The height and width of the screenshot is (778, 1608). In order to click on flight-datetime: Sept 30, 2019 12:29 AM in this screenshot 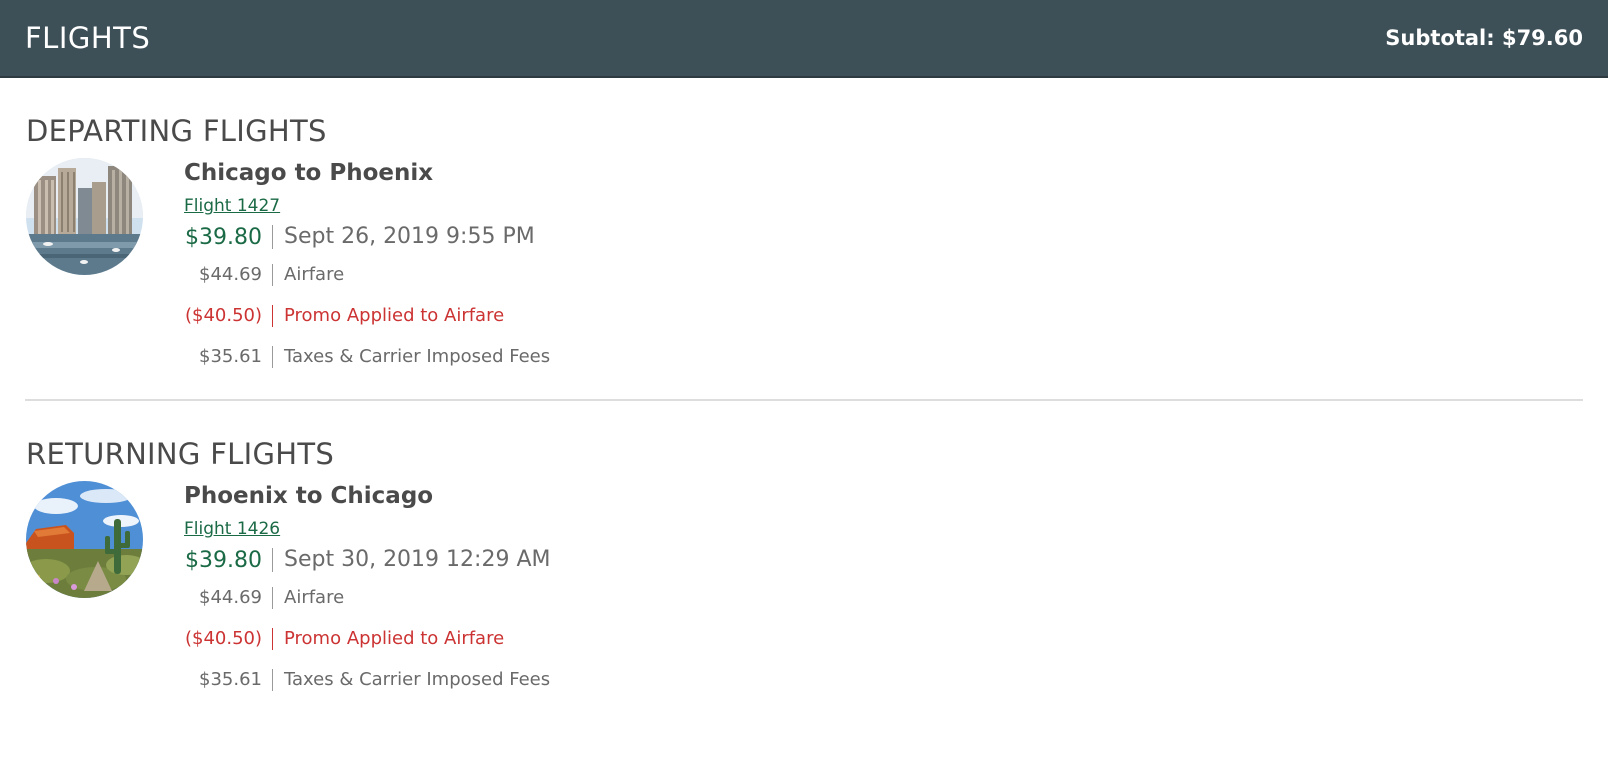, I will do `click(411, 560)`.